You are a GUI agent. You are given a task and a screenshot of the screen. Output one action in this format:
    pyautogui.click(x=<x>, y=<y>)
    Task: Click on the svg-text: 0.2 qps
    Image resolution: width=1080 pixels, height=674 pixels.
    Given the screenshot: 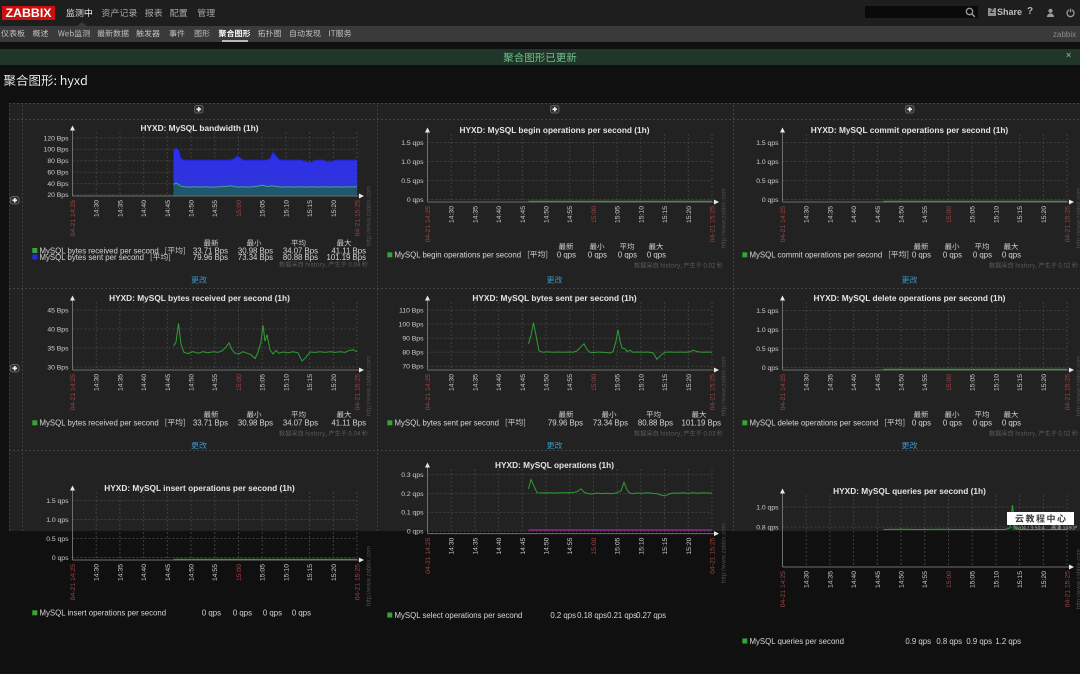 What is the action you would take?
    pyautogui.click(x=412, y=493)
    